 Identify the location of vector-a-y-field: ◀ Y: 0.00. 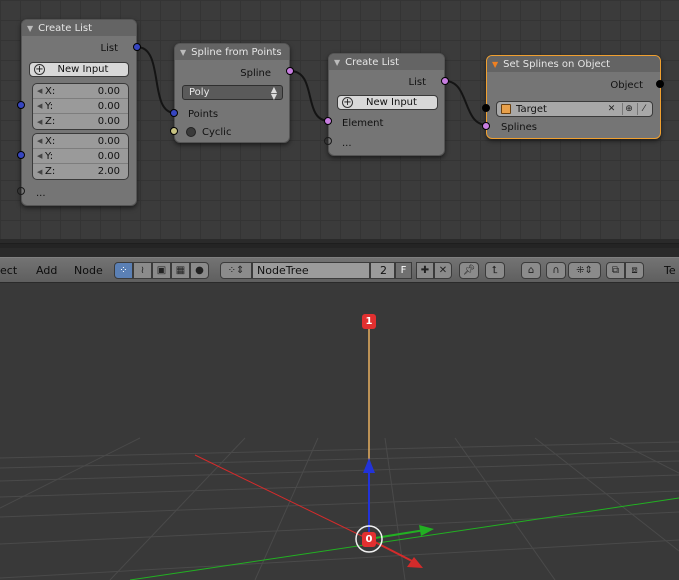
(80, 106).